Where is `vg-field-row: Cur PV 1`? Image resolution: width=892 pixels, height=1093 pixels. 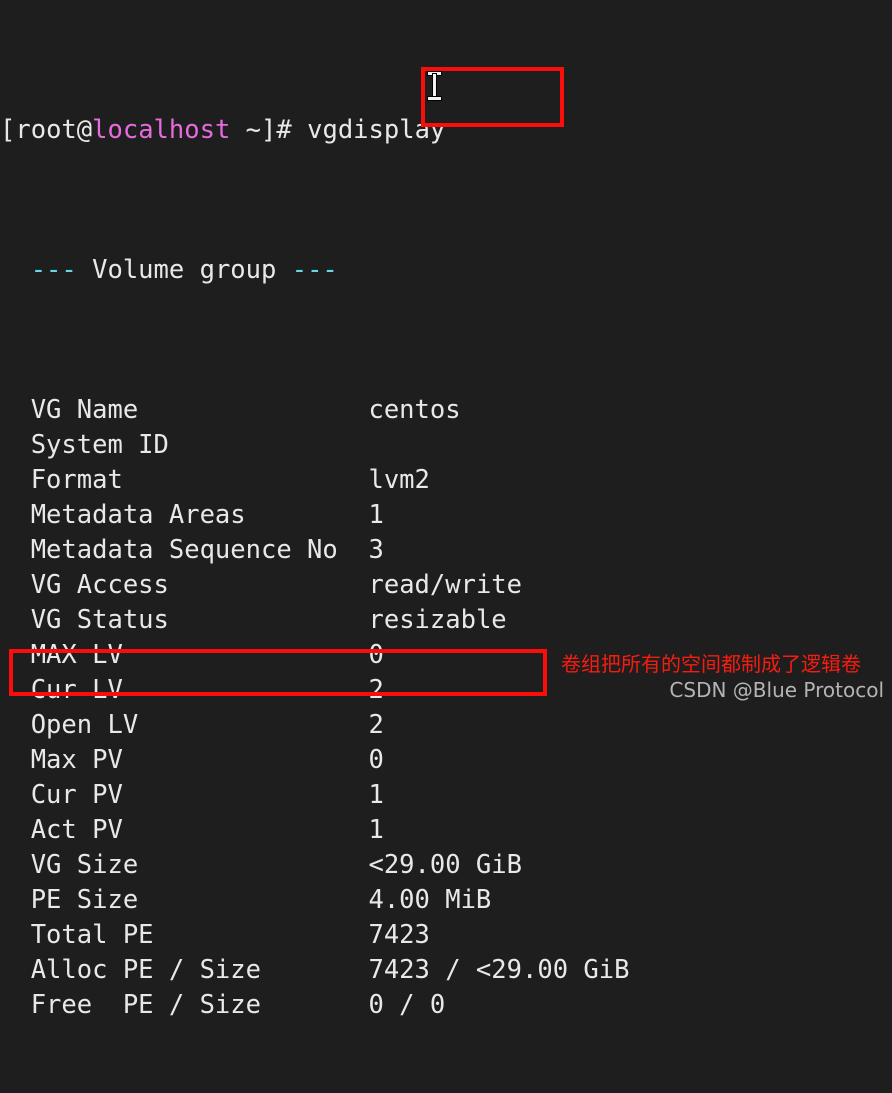
vg-field-row: Cur PV 1 is located at coordinates (446, 795).